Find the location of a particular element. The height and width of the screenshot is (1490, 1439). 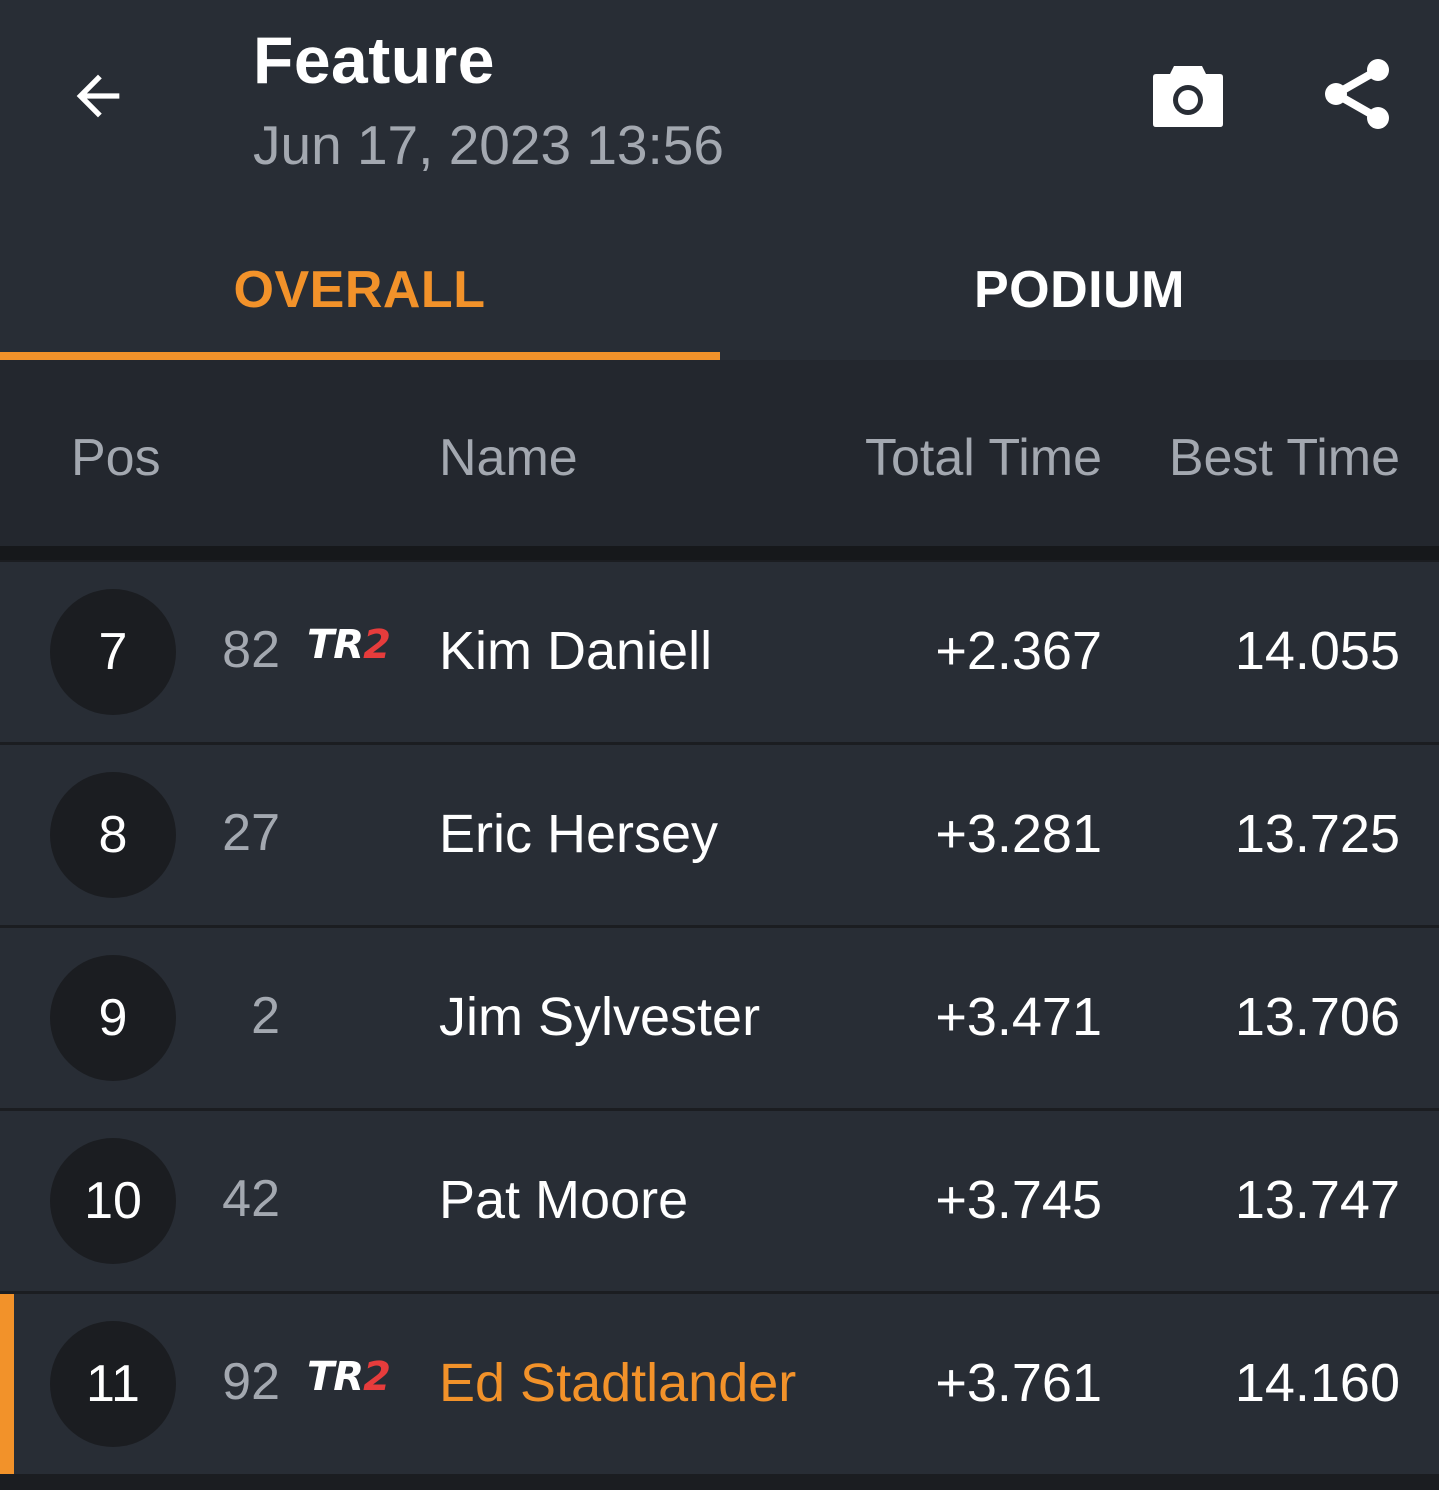

column-name: Name is located at coordinates (508, 458).